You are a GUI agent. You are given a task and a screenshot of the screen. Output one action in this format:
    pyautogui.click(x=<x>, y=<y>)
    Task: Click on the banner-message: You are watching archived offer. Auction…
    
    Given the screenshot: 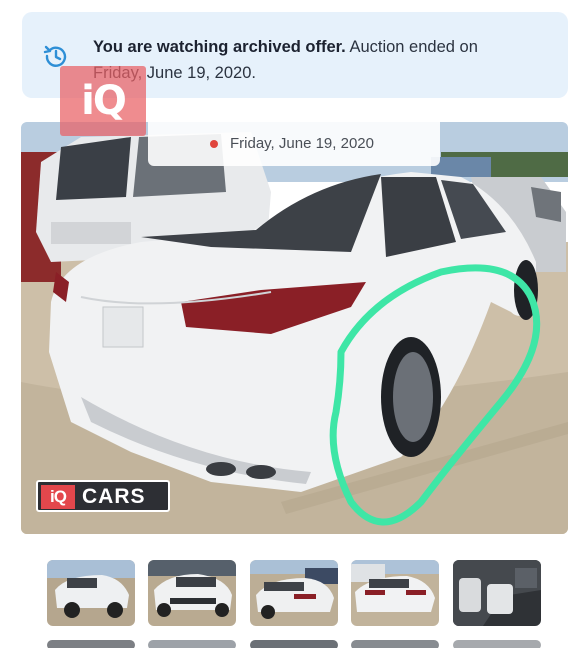 What is the action you would take?
    pyautogui.click(x=298, y=60)
    